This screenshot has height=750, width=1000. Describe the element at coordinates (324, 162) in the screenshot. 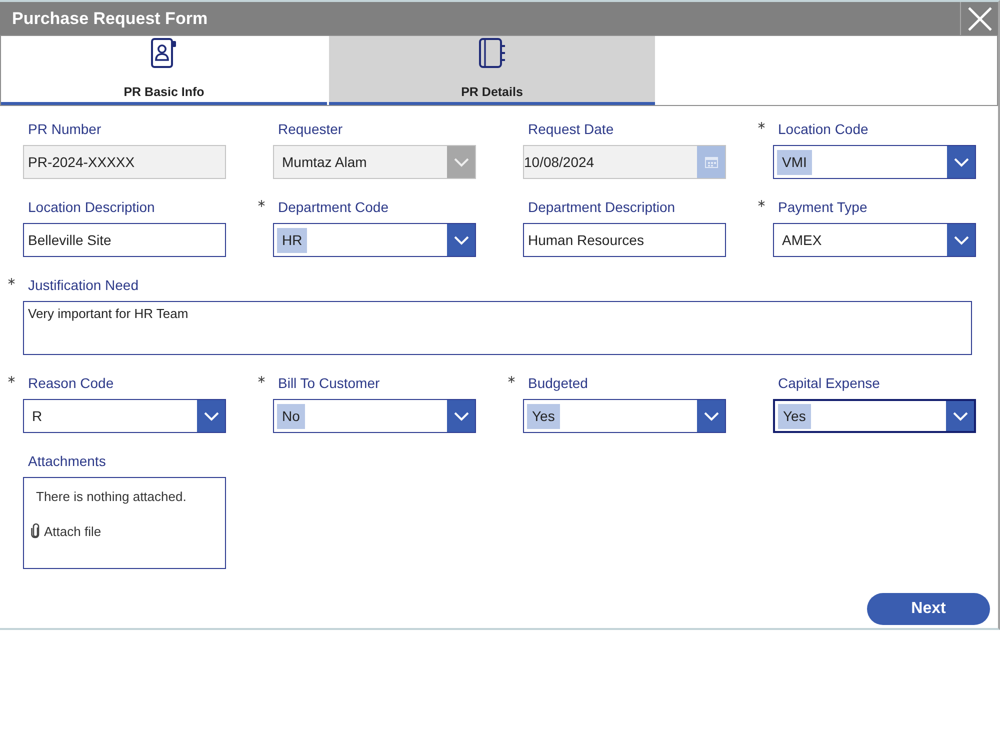

I see `selected-value: Mumtaz Alam` at that location.